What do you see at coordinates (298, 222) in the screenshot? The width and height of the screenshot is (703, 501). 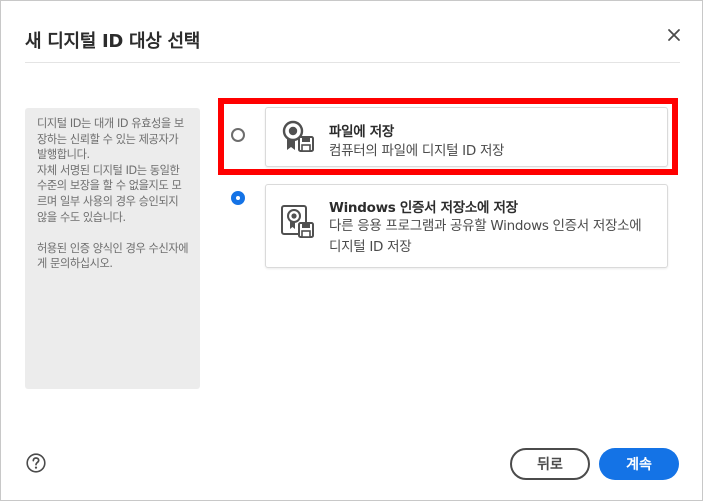 I see `certificate-store-icon` at bounding box center [298, 222].